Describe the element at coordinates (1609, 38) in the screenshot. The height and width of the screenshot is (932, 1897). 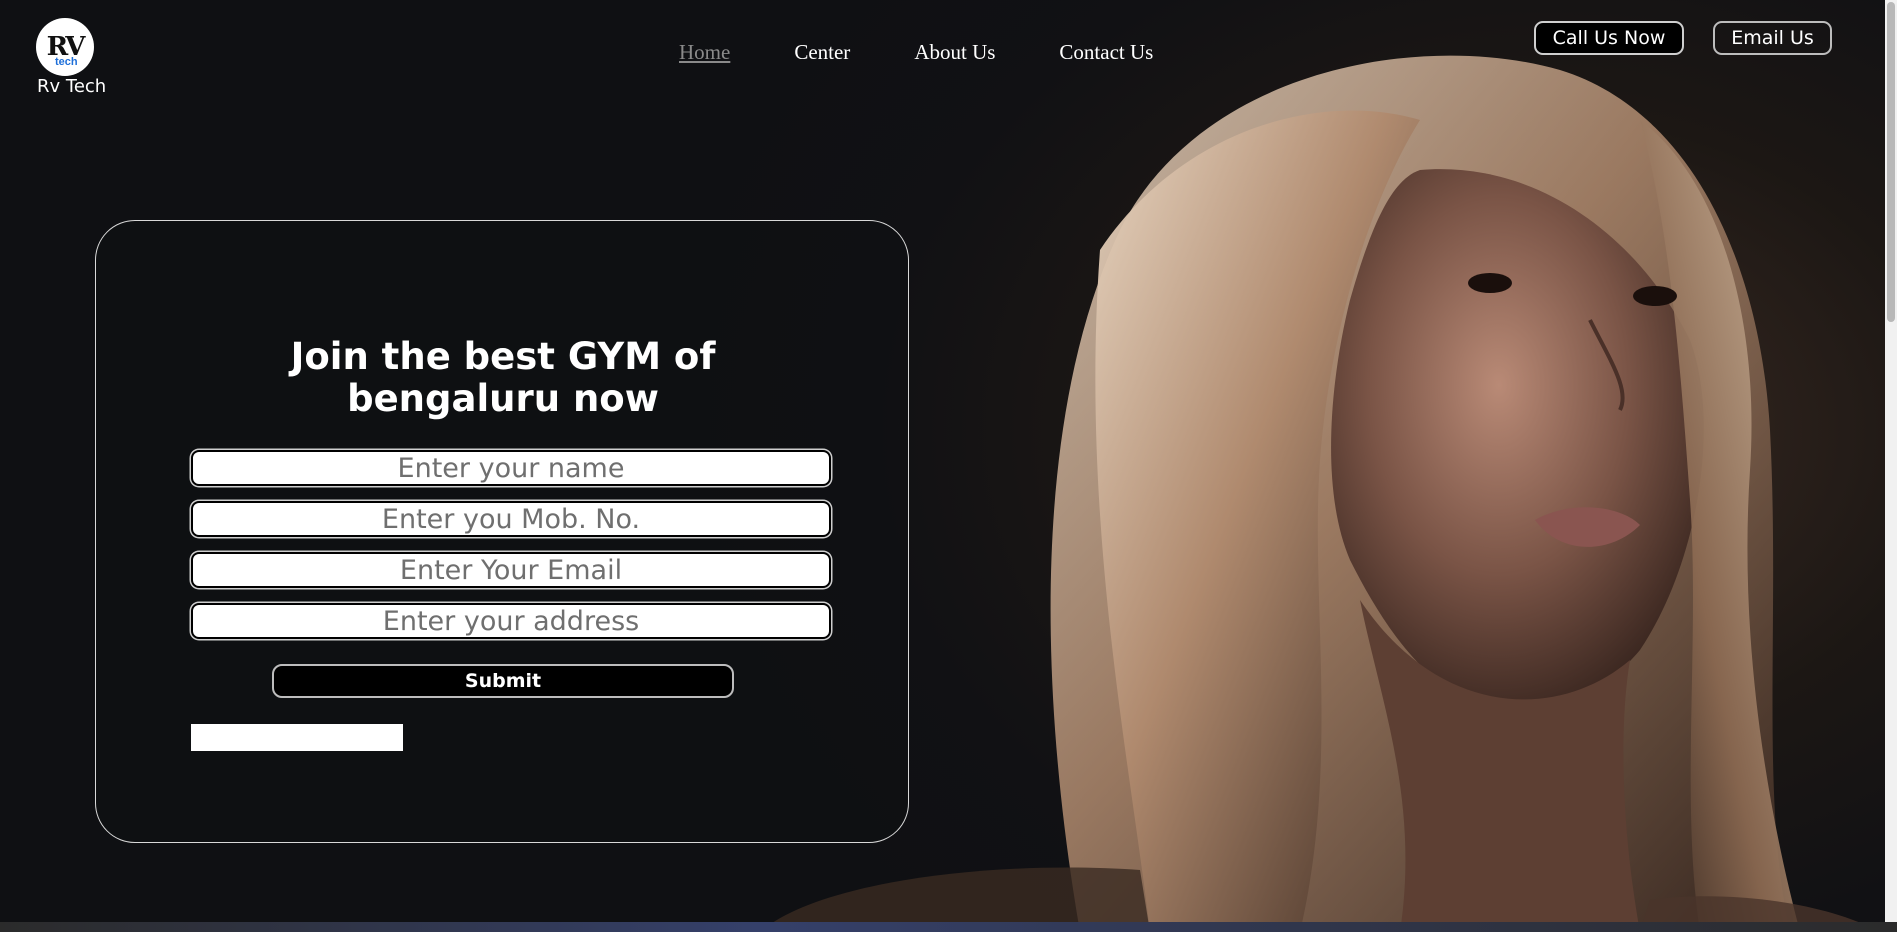
I see `call-us-now-button: Call Us Now` at that location.